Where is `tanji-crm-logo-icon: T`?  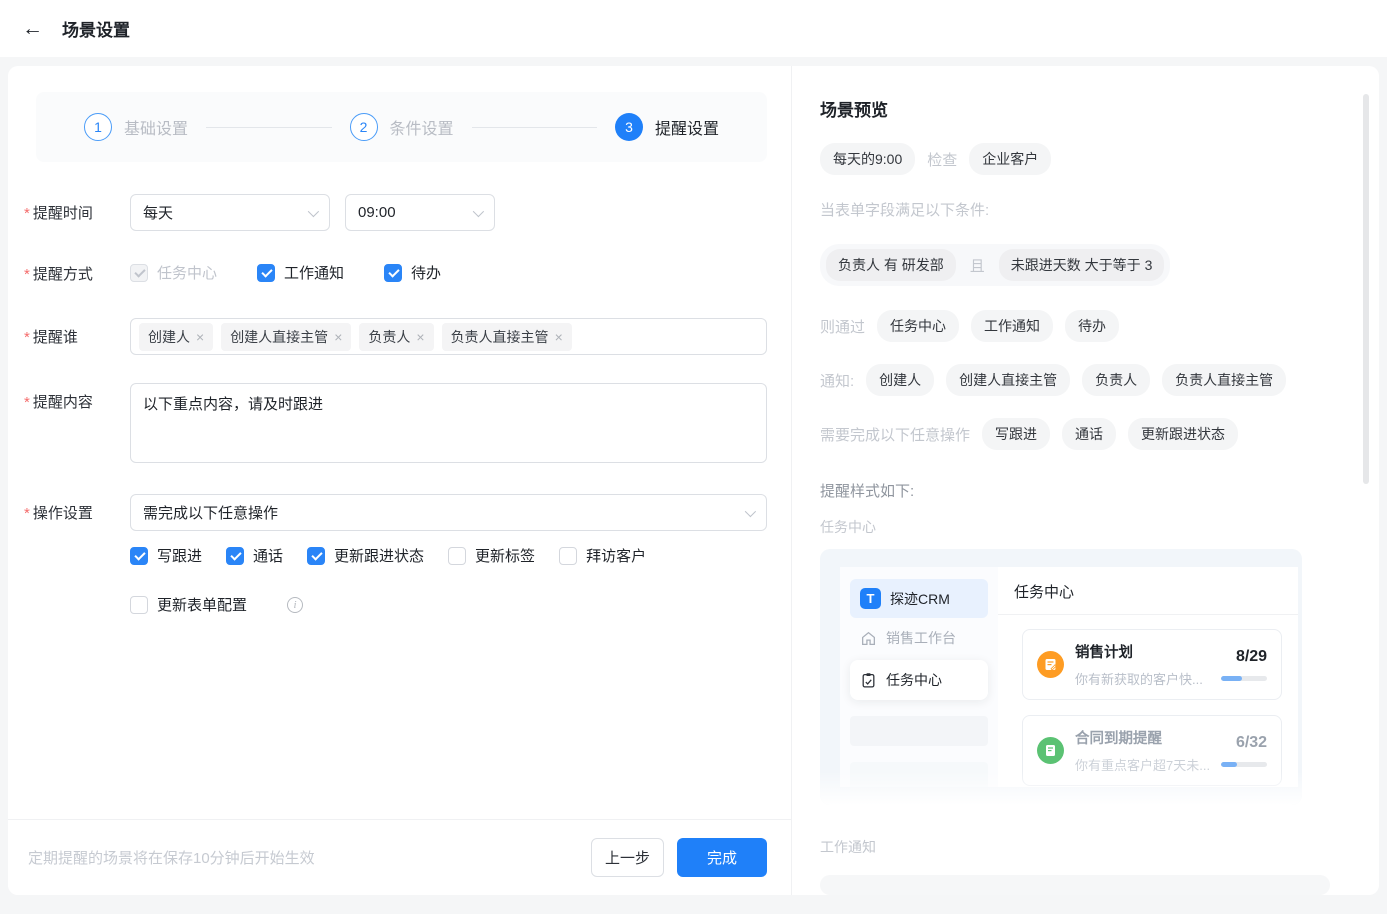
tanji-crm-logo-icon: T is located at coordinates (870, 598).